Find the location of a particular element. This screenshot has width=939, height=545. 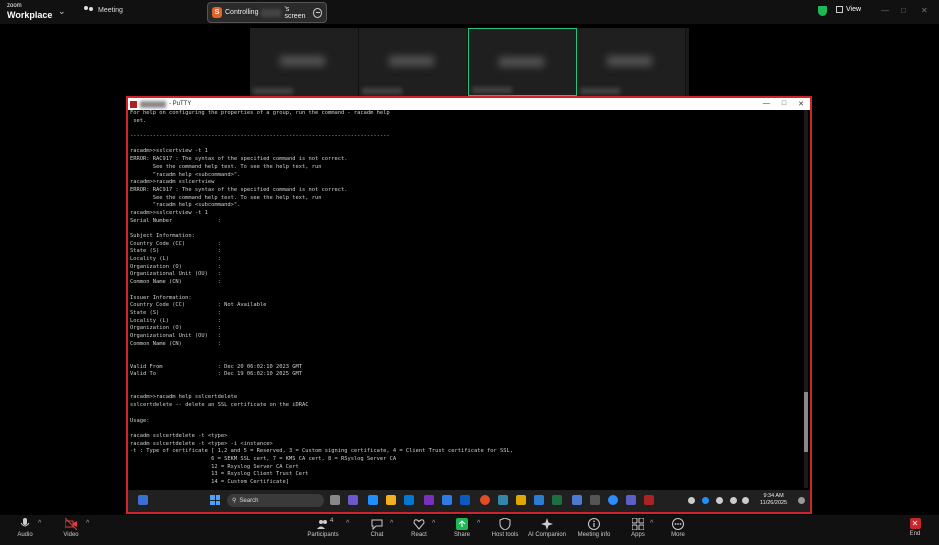

minimize-icon: — is located at coordinates (885, 10).